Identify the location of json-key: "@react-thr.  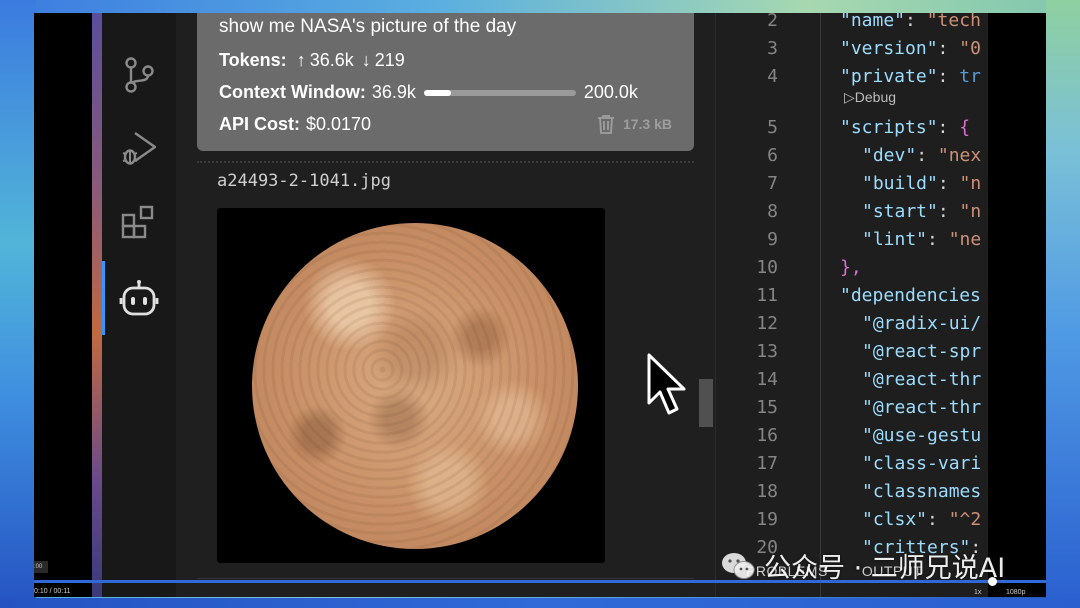
(922, 379).